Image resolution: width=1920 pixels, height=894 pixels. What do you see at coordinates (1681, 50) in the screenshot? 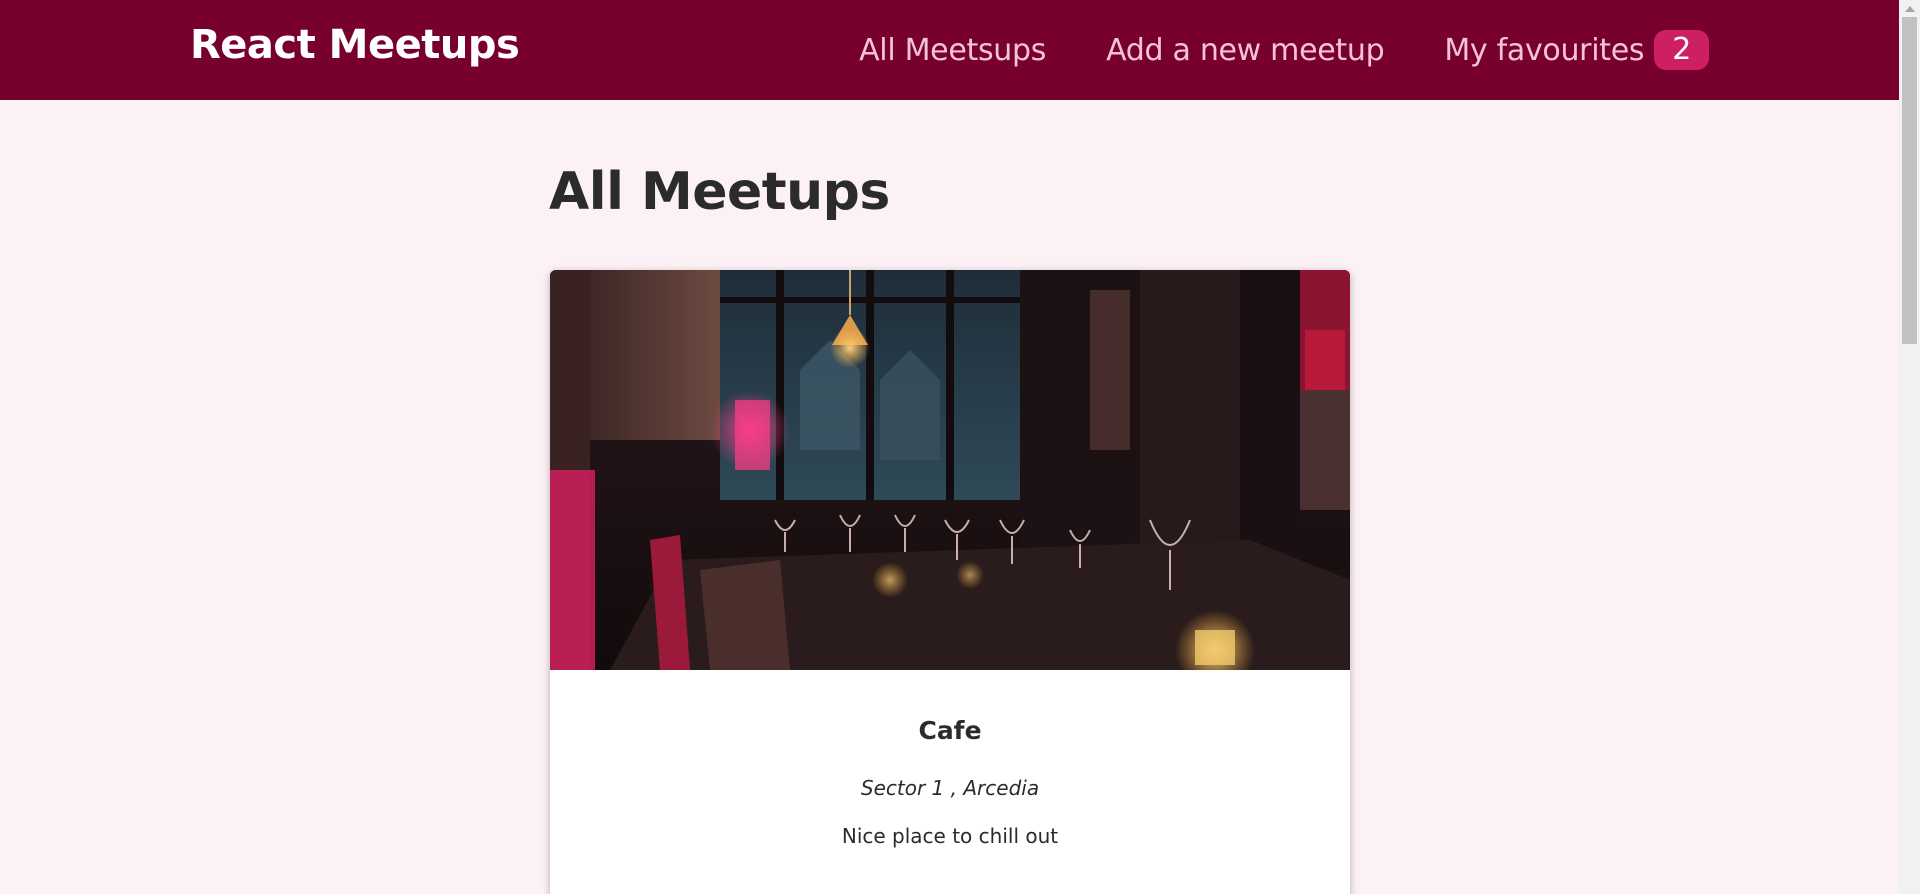
I see `favourites-count-badge: 2` at bounding box center [1681, 50].